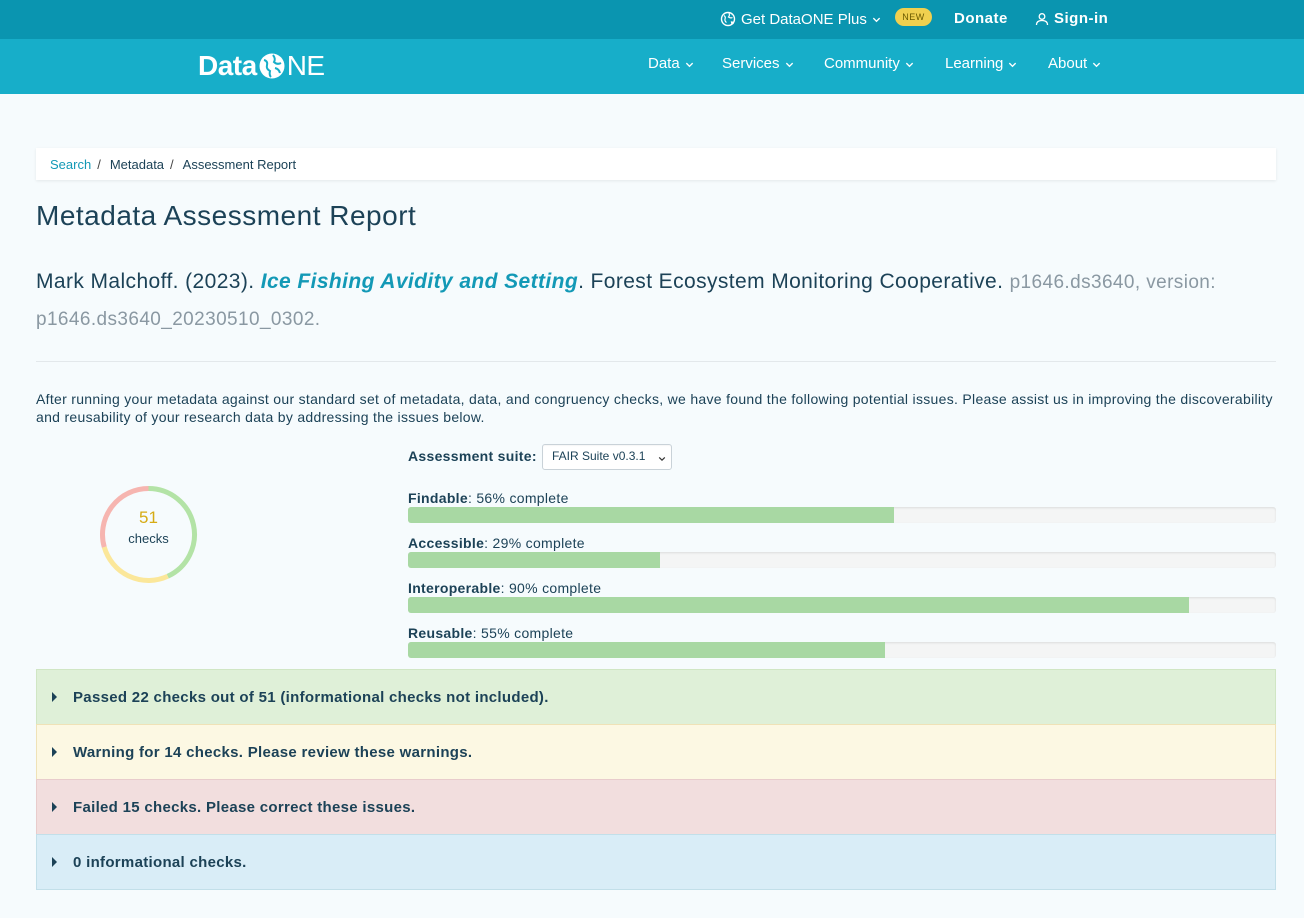  Describe the element at coordinates (160, 862) in the screenshot. I see `informational-checks-text: 0 informational checks.` at that location.